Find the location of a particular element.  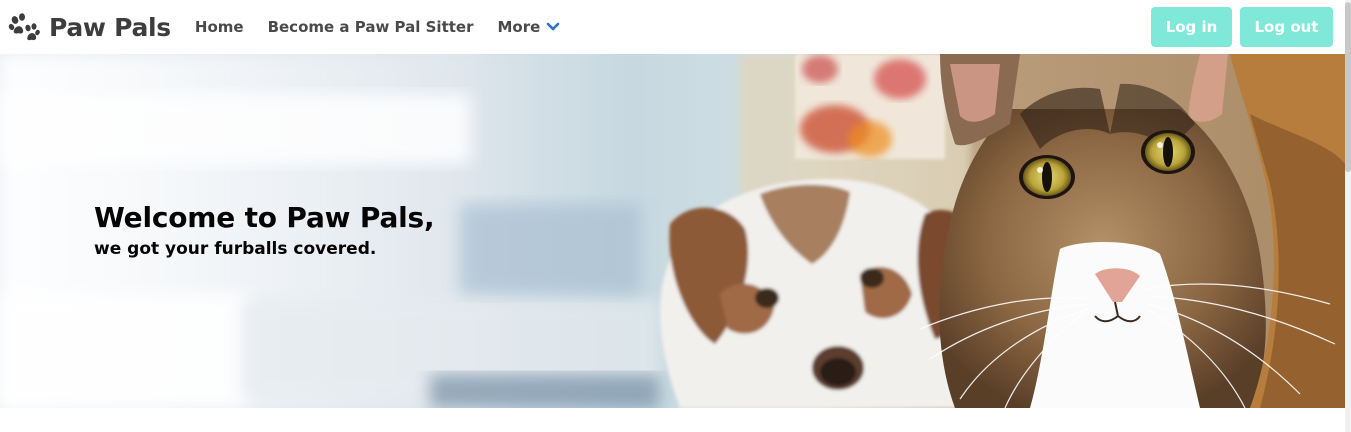

nav-more-dropdown: More is located at coordinates (528, 27).